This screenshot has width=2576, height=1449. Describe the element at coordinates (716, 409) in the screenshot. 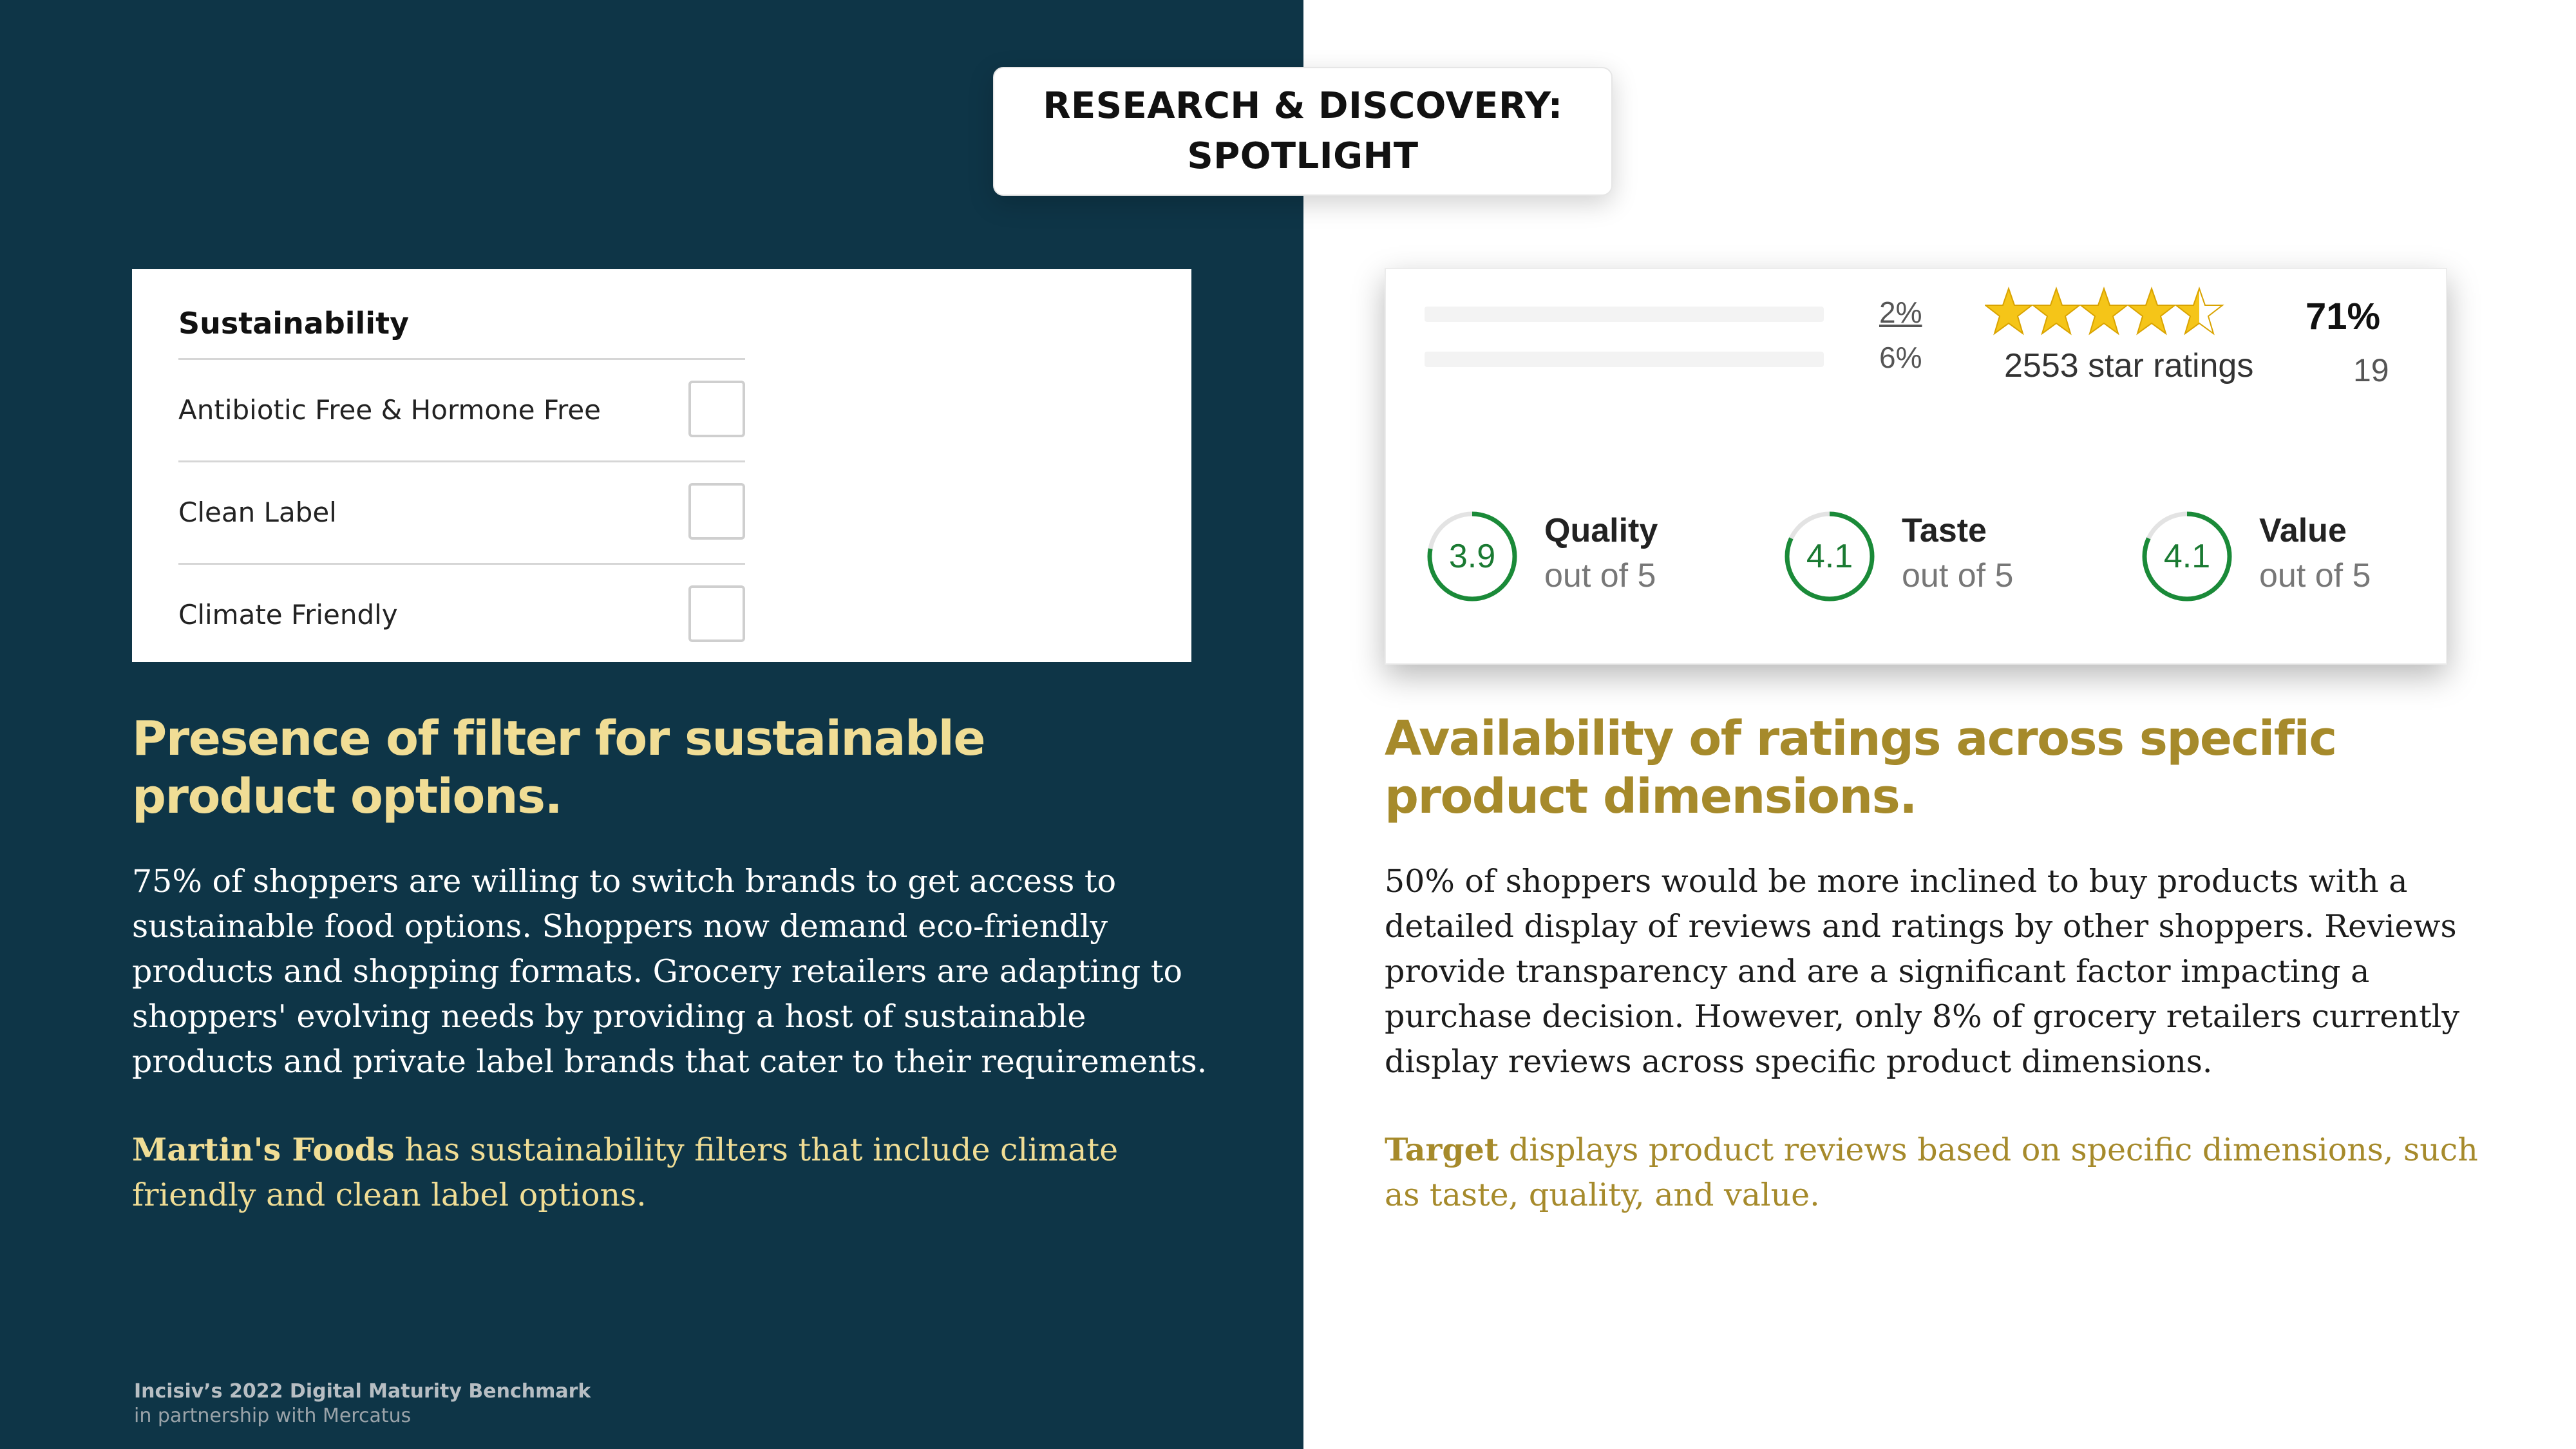

I see `antibiotic-free-checkbox` at that location.